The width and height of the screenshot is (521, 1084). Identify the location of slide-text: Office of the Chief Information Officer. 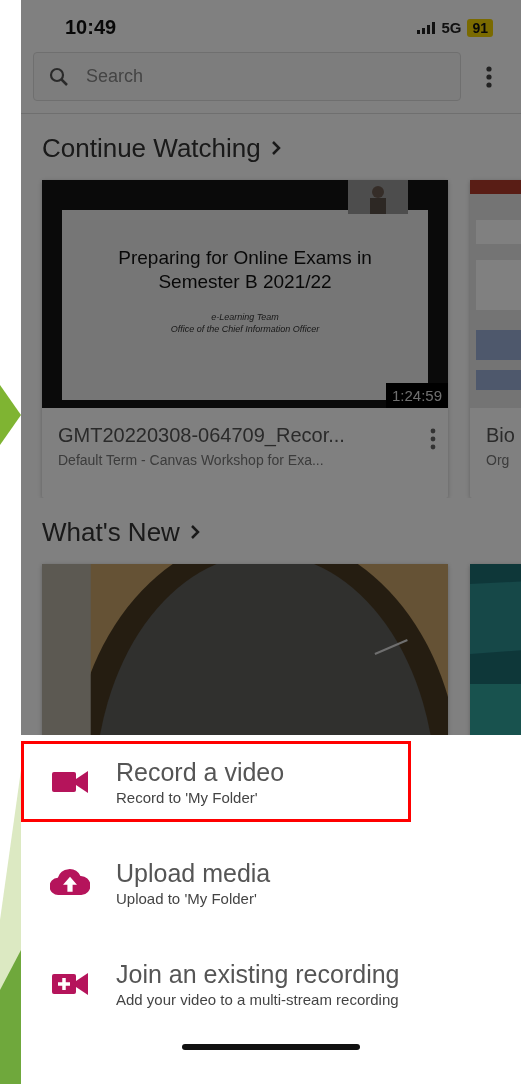
(245, 329).